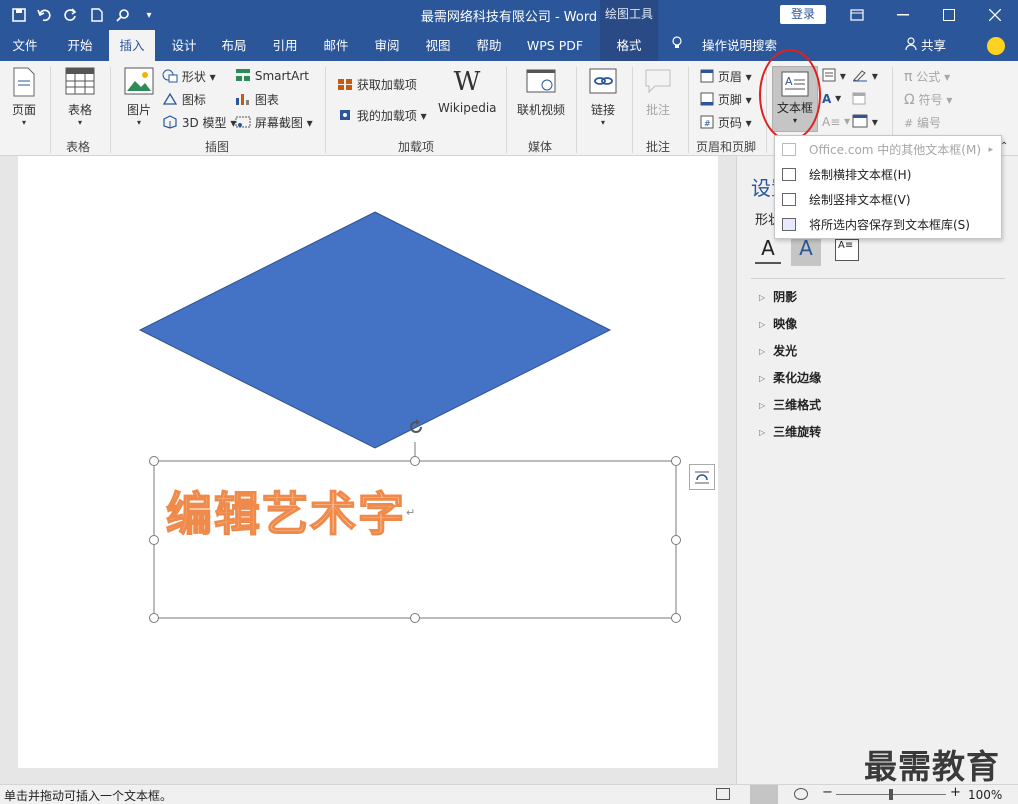 The image size is (1018, 804). Describe the element at coordinates (411, 512) in the screenshot. I see `paragraph-mark: ↵` at that location.